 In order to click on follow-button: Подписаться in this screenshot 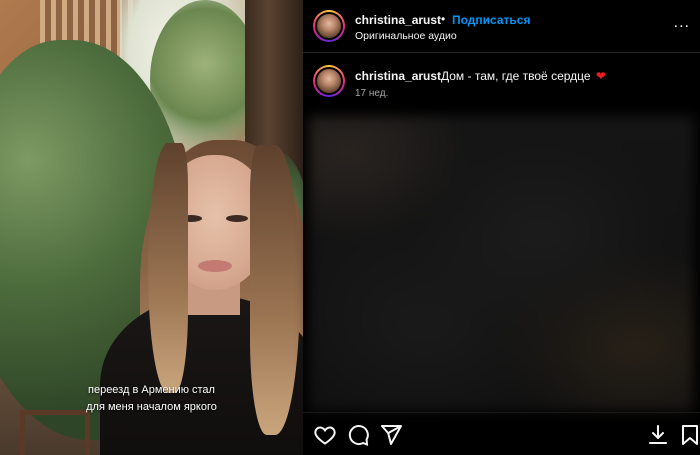, I will do `click(491, 20)`.